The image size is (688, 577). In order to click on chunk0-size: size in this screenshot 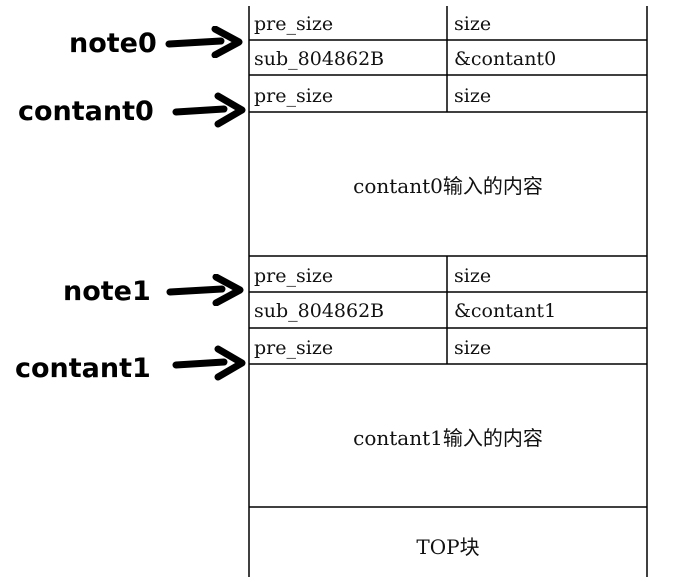, I will do `click(473, 24)`.